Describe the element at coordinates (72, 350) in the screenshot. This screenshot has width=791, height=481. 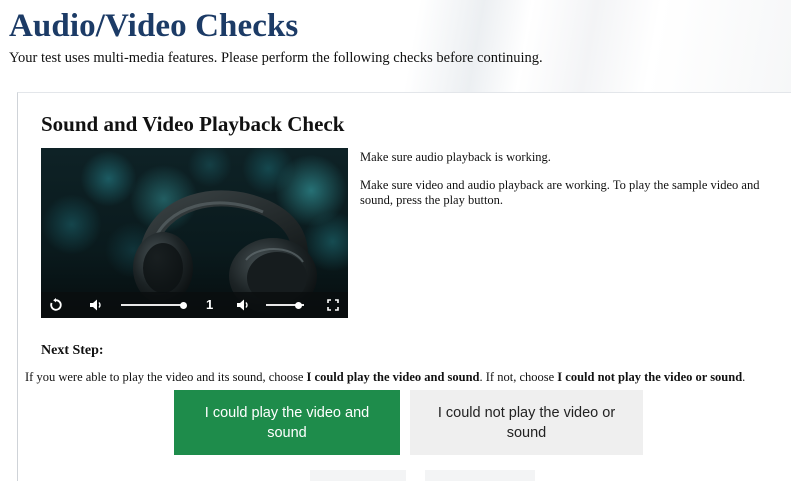
I see `next-step-title: Next Step:` at that location.